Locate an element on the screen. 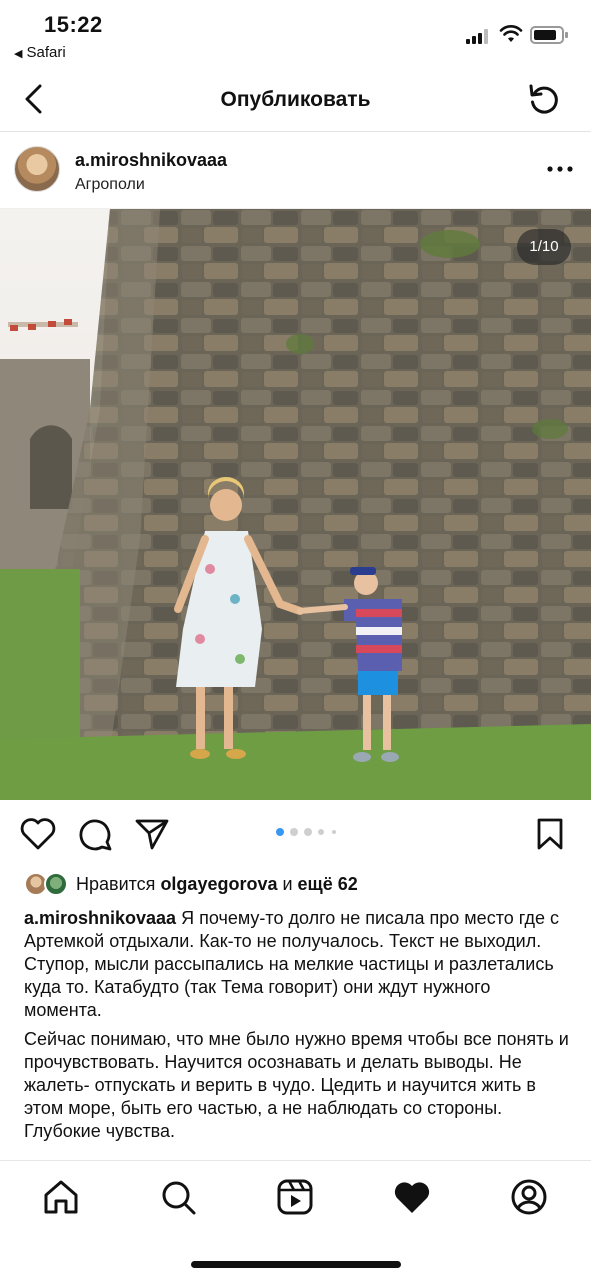 The image size is (591, 1280). back-to-app-link: ◀ Safari is located at coordinates (40, 52).